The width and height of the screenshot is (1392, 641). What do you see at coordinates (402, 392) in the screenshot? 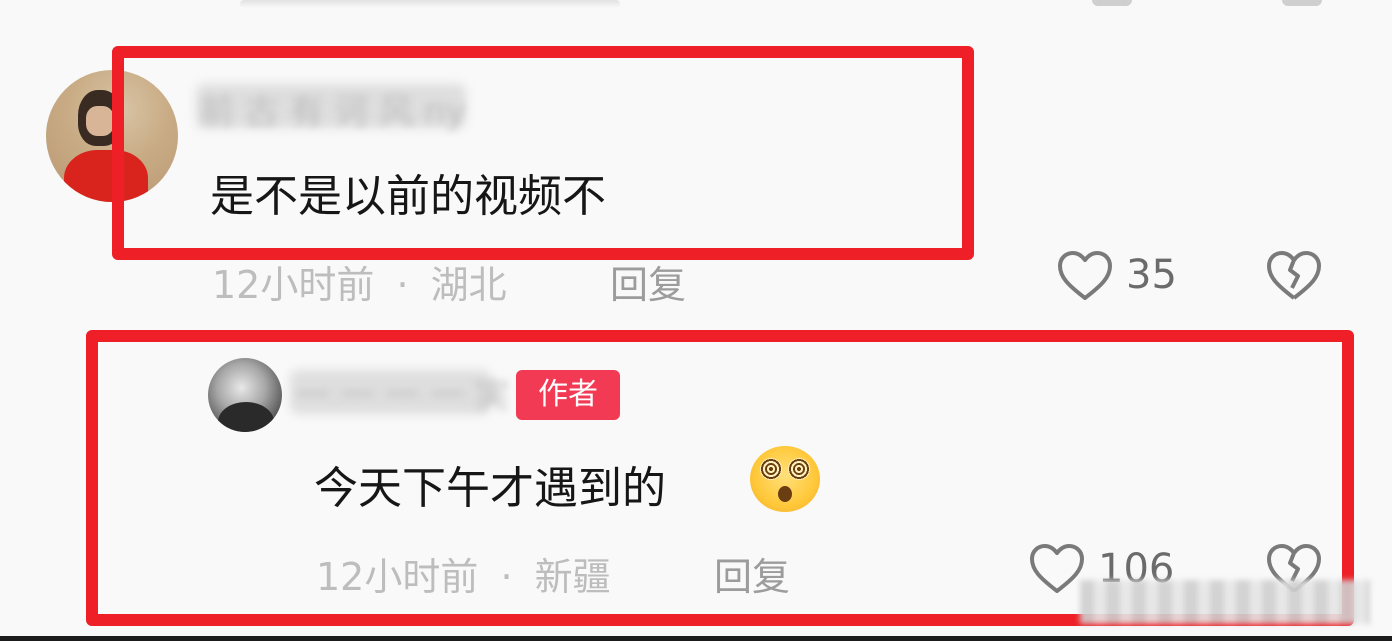
I see `username: 一 一 一 一 実` at bounding box center [402, 392].